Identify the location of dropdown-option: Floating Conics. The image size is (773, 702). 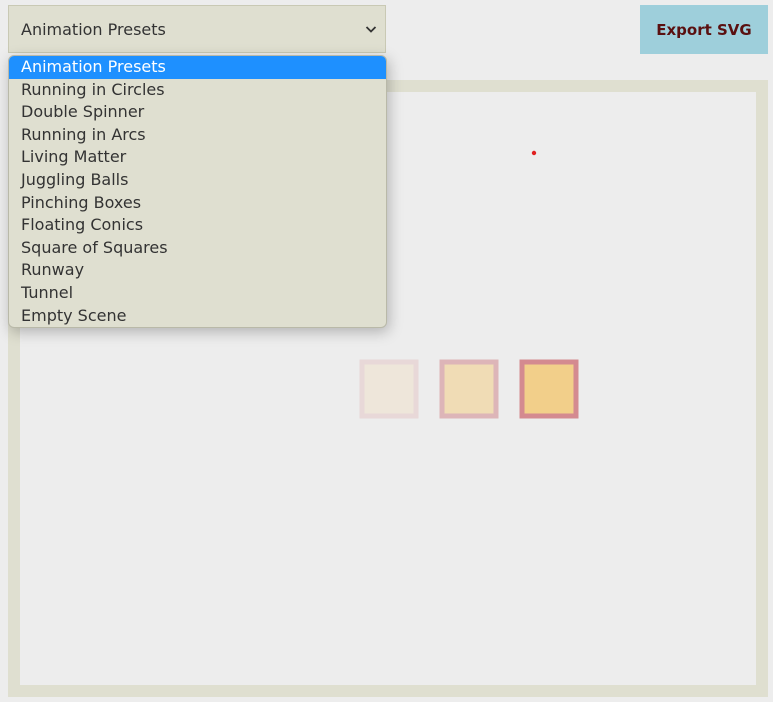
(197, 225).